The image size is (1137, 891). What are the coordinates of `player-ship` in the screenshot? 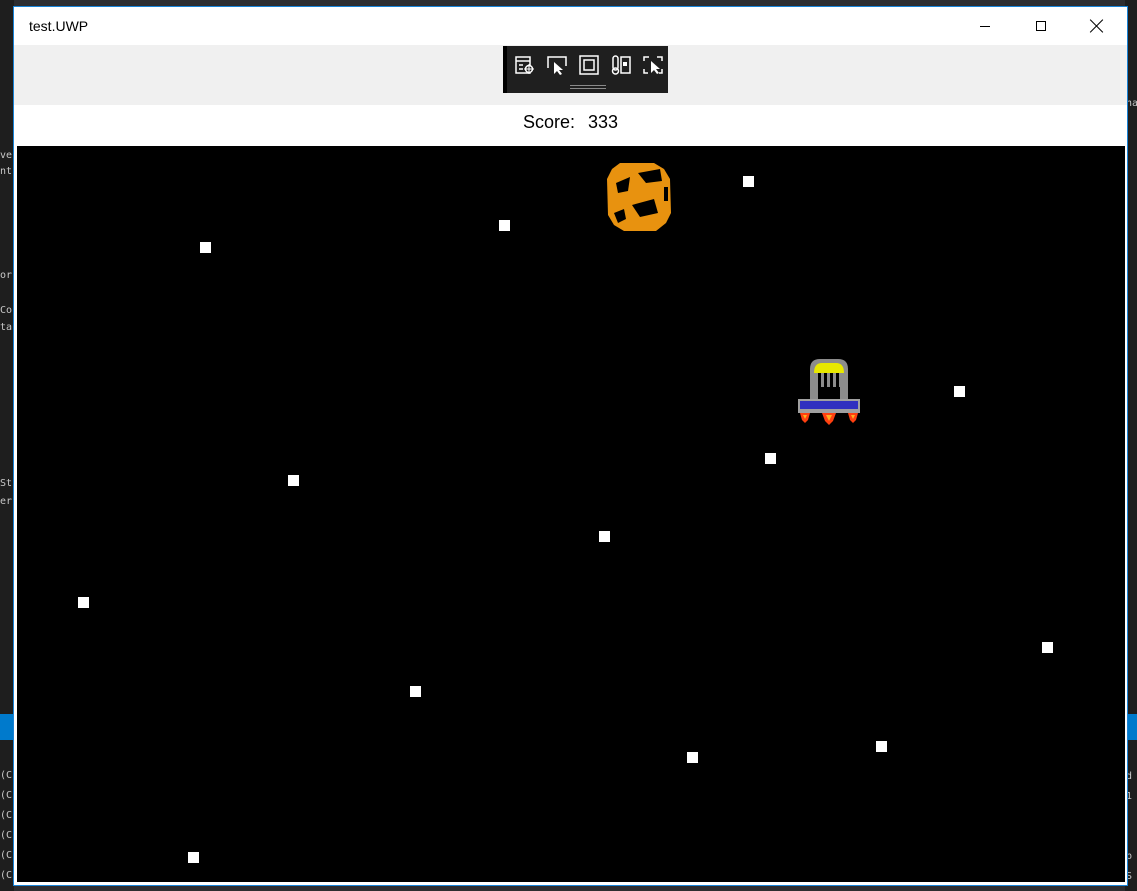 It's located at (829, 392).